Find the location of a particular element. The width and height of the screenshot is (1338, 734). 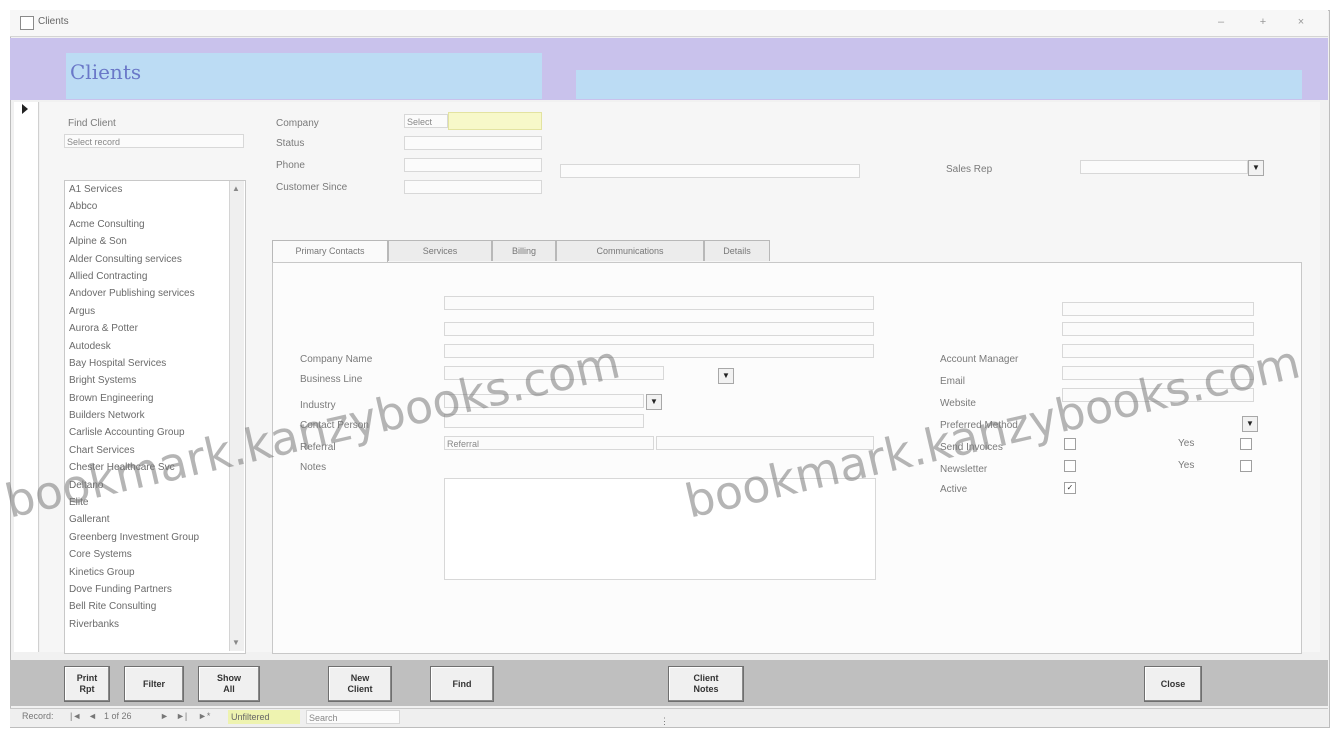

active-checkbox: ✓ is located at coordinates (1070, 488).